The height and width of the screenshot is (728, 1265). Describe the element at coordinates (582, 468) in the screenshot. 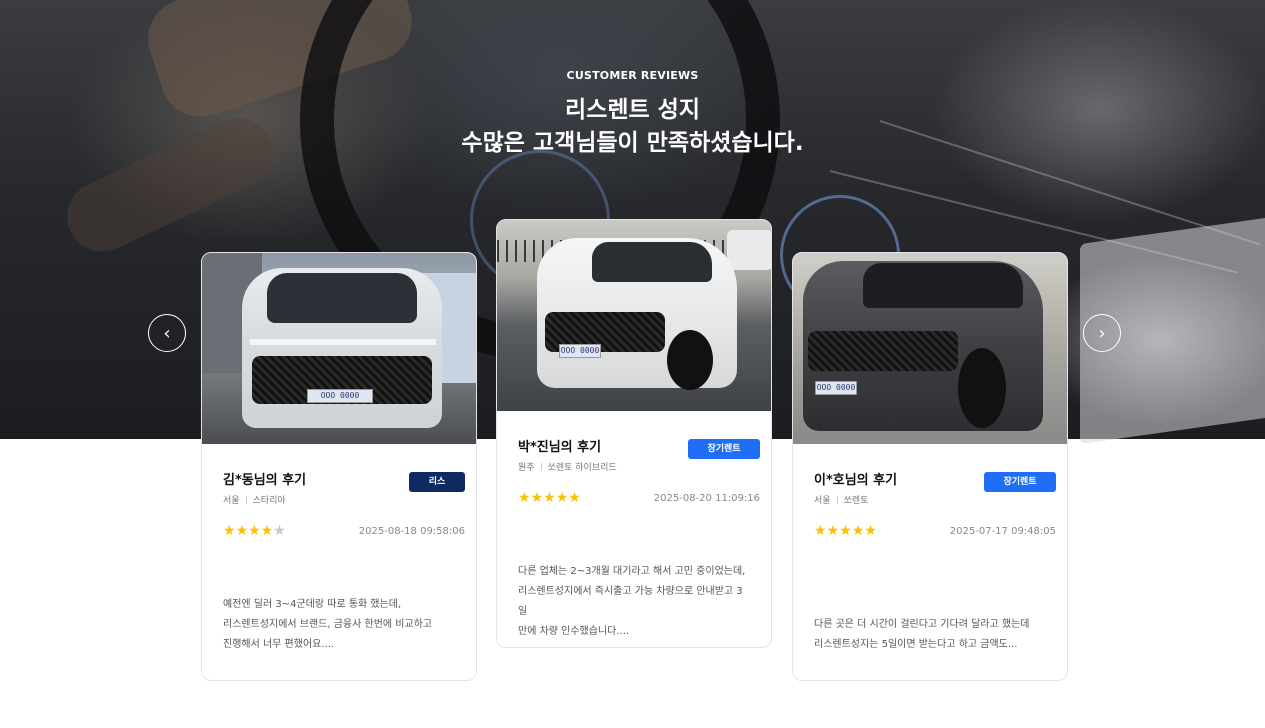

I see `review-model: 쏘렌토 하이브리드` at that location.